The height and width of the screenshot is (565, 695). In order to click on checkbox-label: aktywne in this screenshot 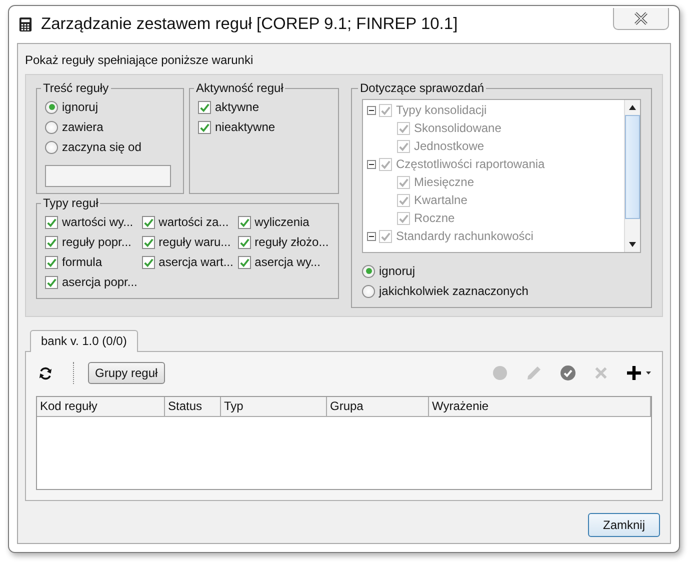, I will do `click(237, 107)`.